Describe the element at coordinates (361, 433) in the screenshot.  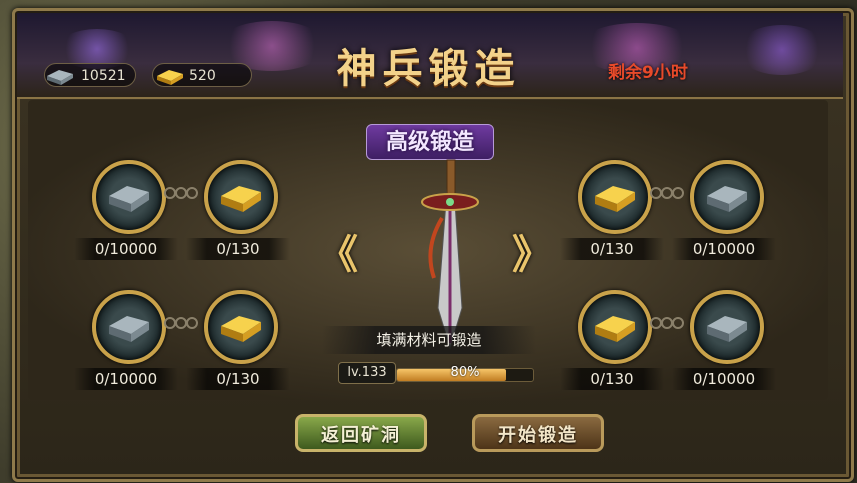
I see `return-to-mine-button: 返回矿洞` at that location.